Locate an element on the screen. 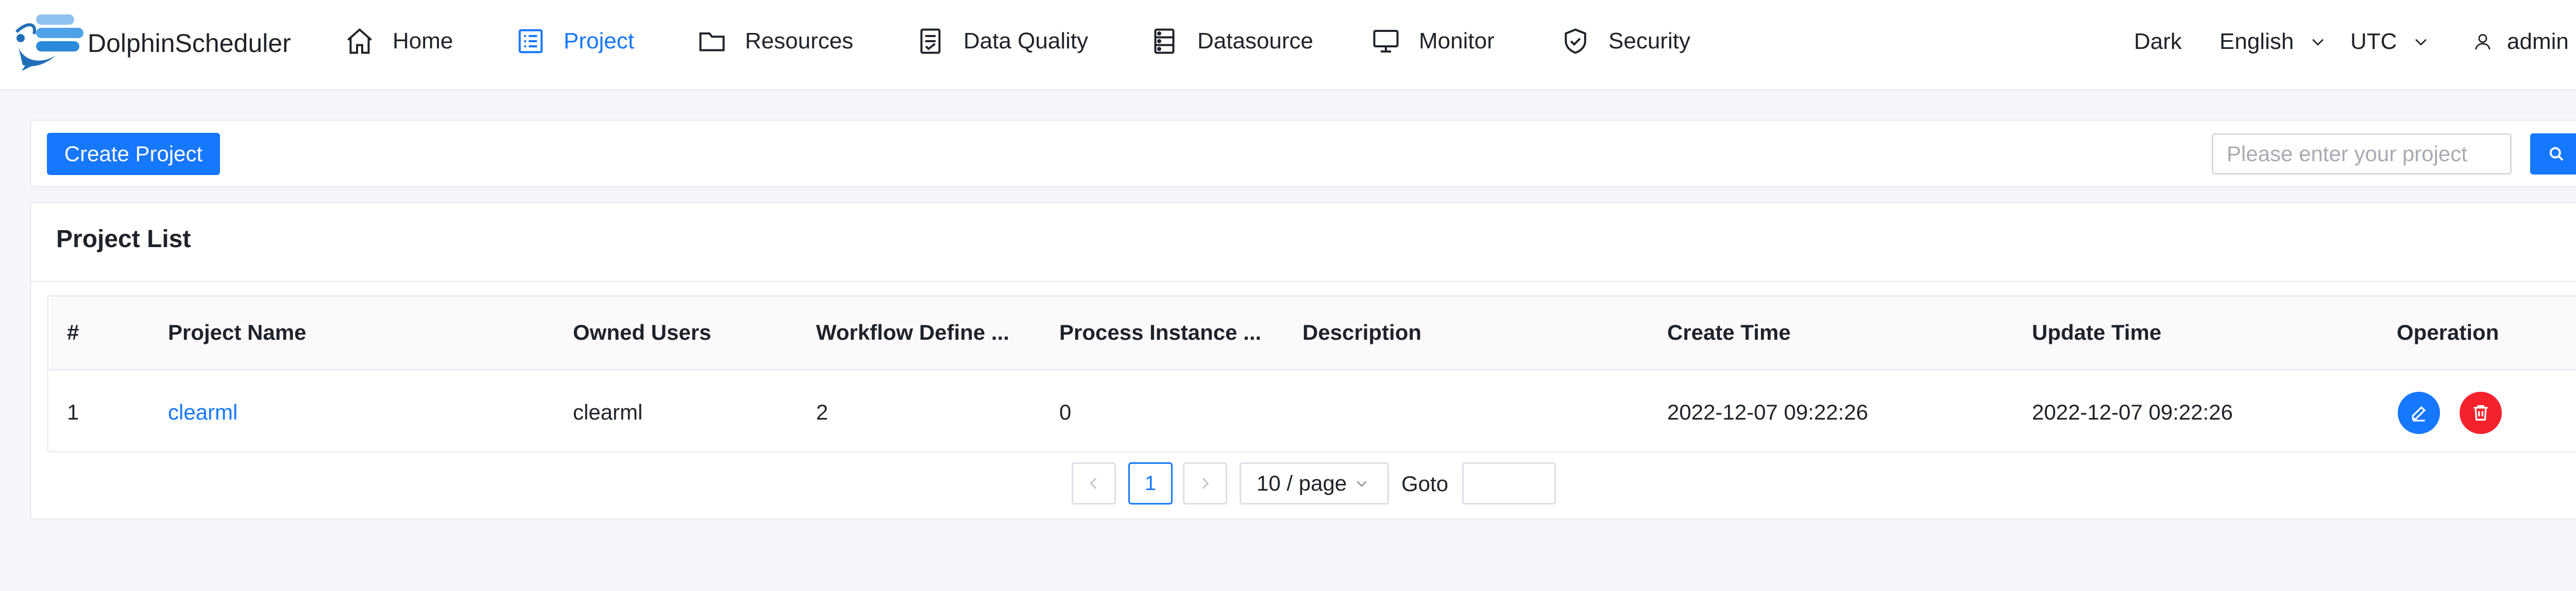 The image size is (2576, 591). theme-toggle: Dark is located at coordinates (2158, 42).